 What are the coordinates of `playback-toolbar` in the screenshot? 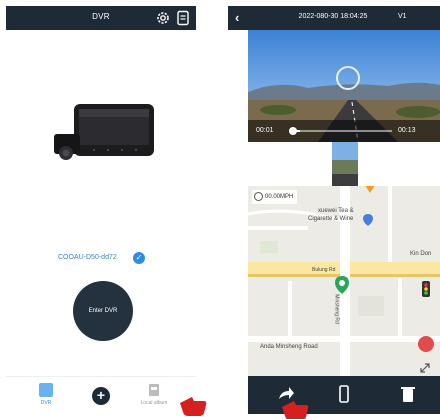 It's located at (344, 395).